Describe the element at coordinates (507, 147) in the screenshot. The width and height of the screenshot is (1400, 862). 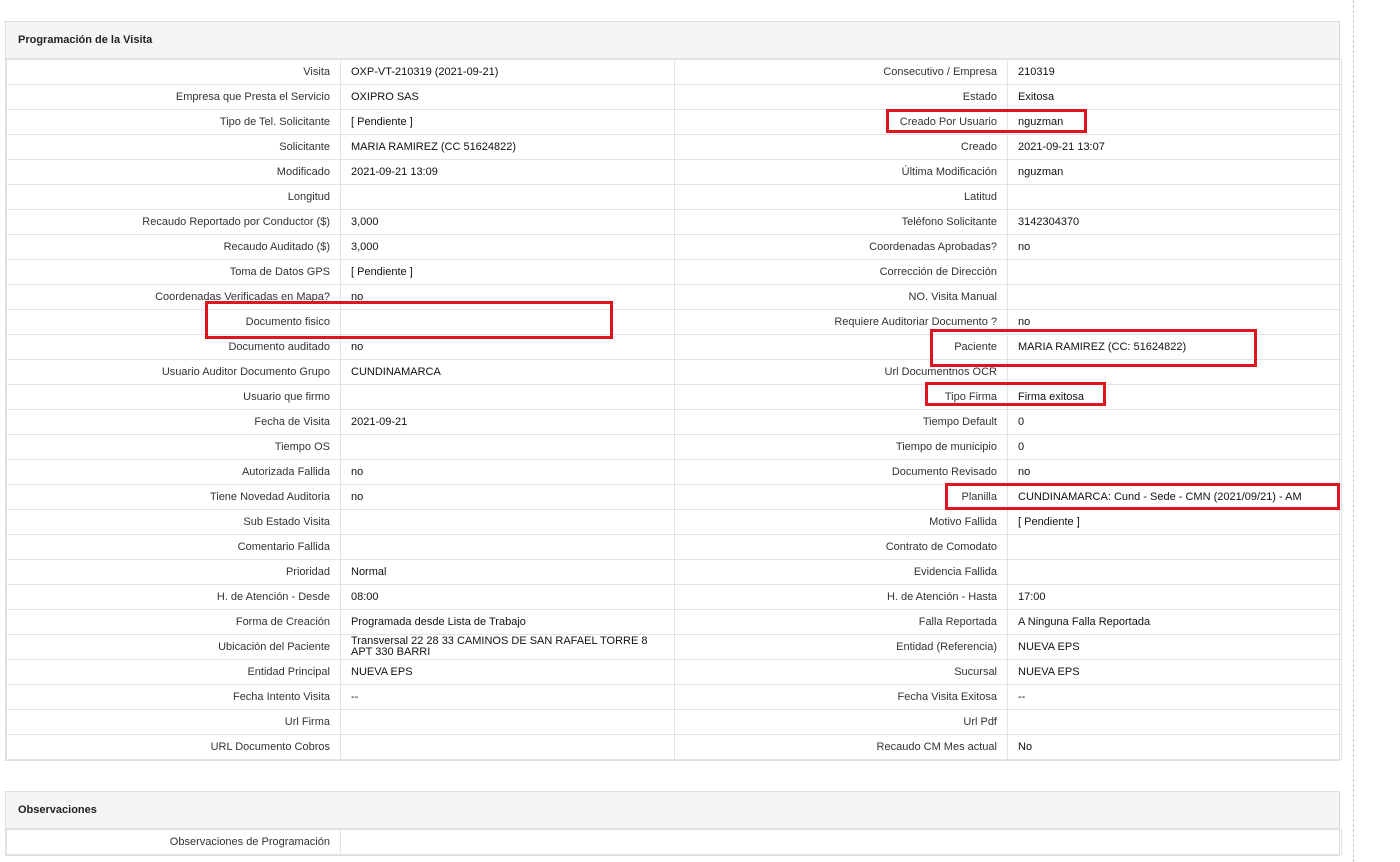
I see `value-solicitante: MARIA RAMIREZ (CC 51624822)` at that location.